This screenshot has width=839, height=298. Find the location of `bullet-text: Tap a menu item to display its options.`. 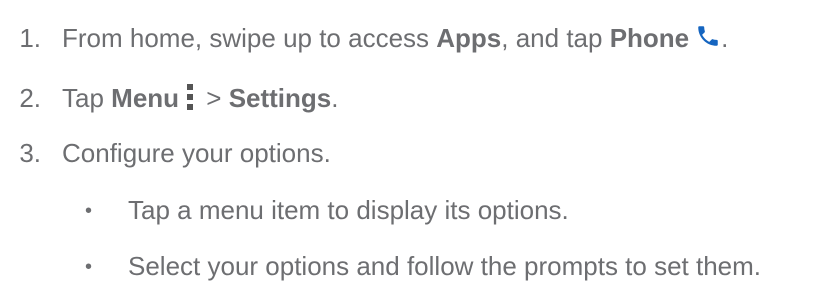

bullet-text: Tap a menu item to display its options. is located at coordinates (348, 210).